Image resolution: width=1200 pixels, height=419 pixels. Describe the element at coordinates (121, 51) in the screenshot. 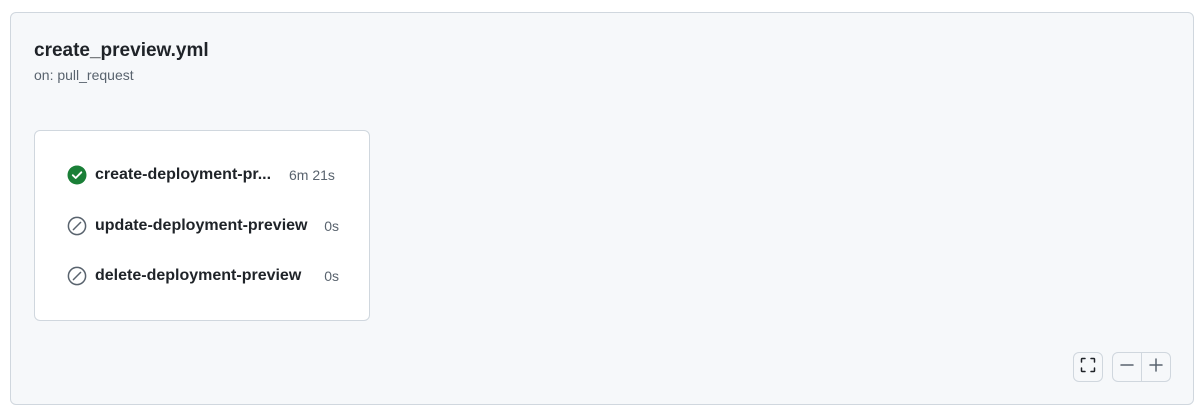

I see `workflow-title: create_preview.yml` at that location.